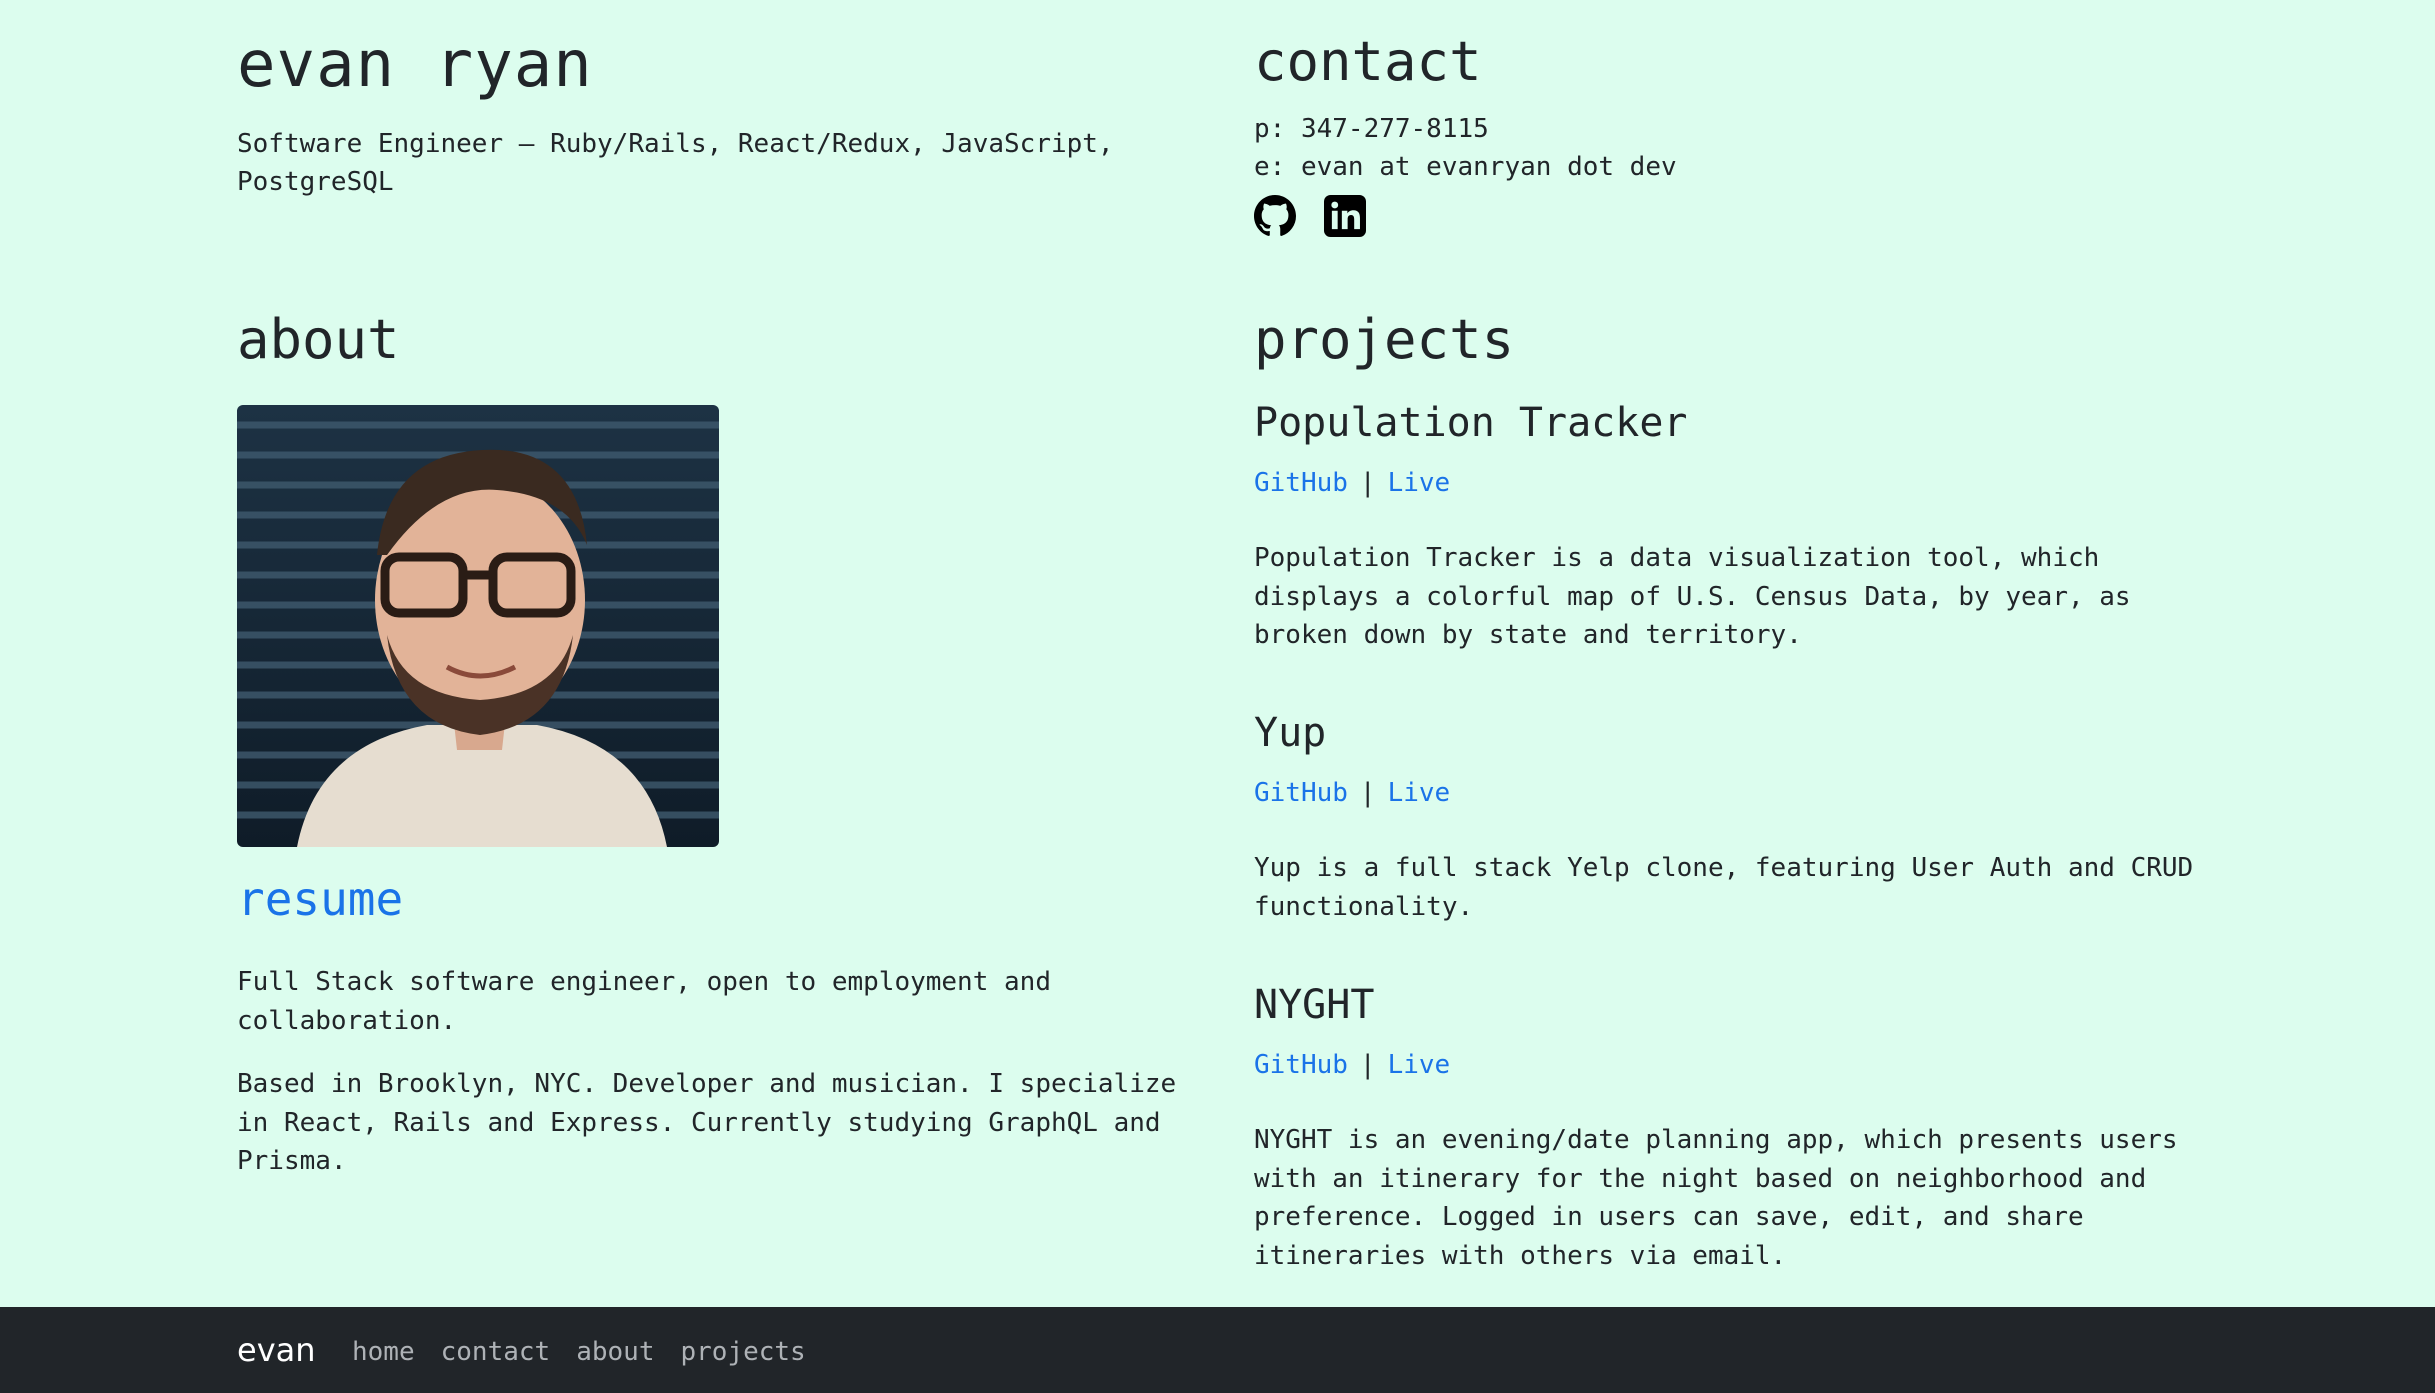  I want to click on footer-navbar: evan home contact about projects, so click(1217, 1350).